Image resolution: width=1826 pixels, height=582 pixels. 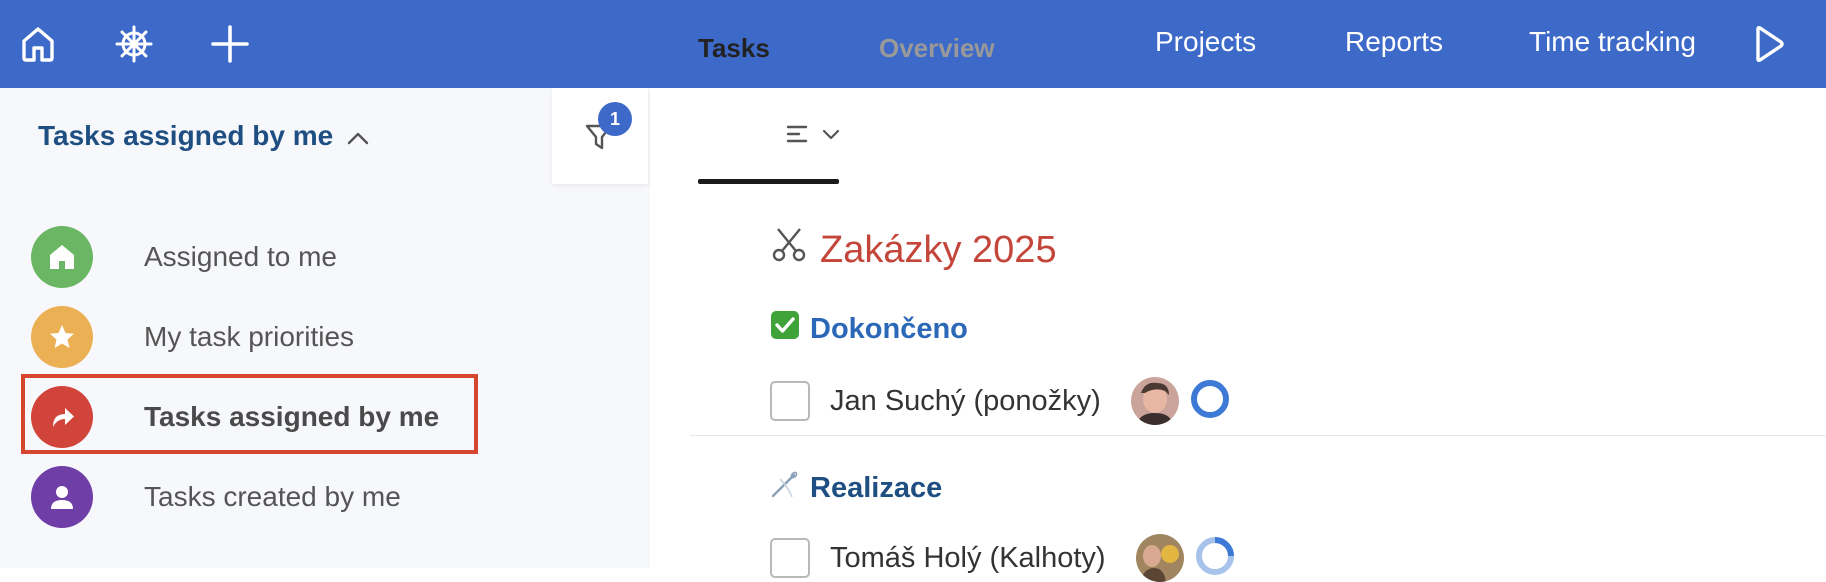 I want to click on sidebar-item-assigned-to-me: Assigned to me, so click(x=251, y=257).